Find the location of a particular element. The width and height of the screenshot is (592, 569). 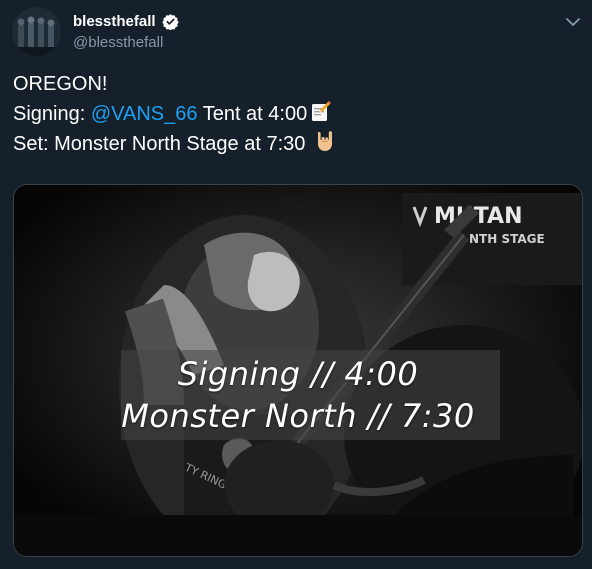

chevron-down-icon is located at coordinates (573, 20).